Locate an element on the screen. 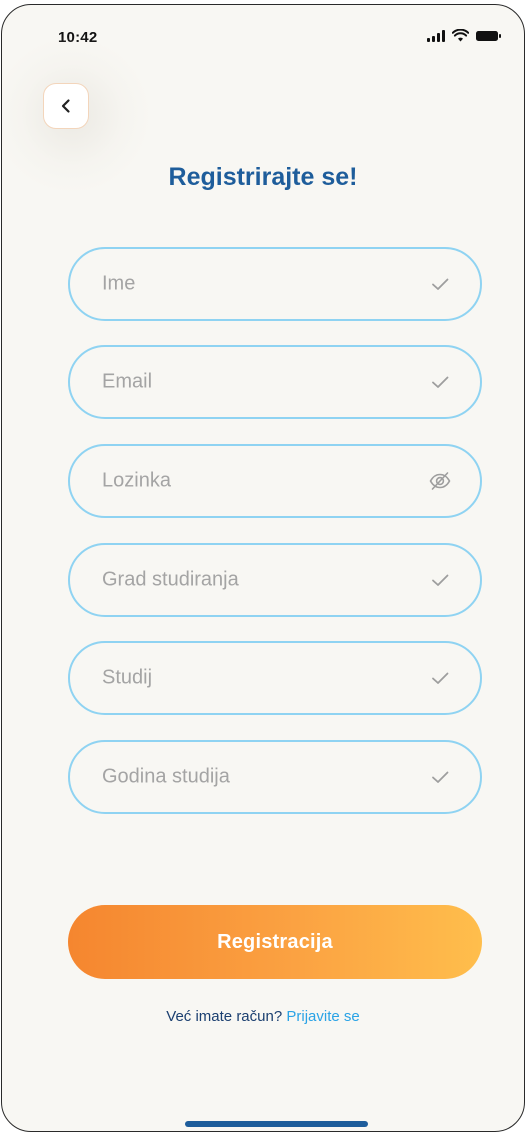  status-icons is located at coordinates (464, 35).